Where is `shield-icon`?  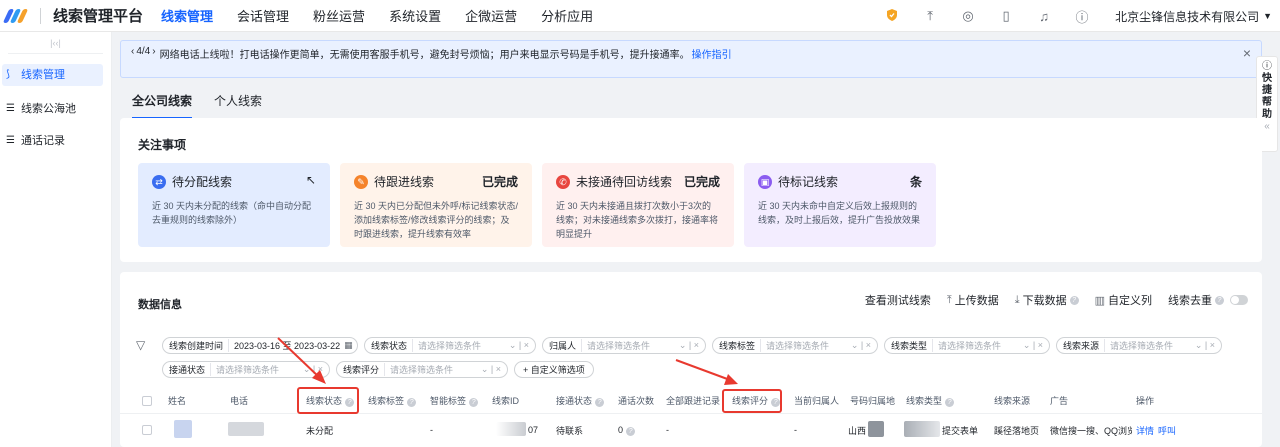
shield-icon is located at coordinates (892, 16).